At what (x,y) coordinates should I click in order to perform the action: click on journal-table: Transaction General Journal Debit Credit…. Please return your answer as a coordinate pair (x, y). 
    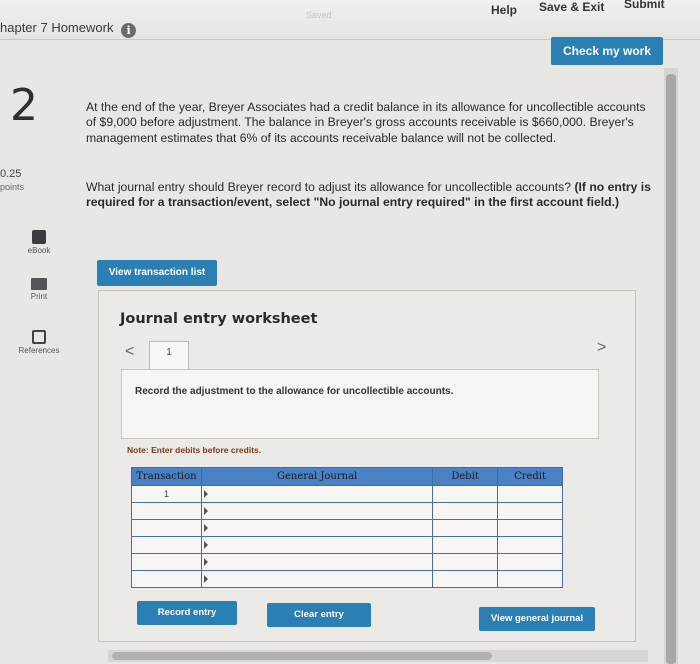
    Looking at the image, I should click on (347, 527).